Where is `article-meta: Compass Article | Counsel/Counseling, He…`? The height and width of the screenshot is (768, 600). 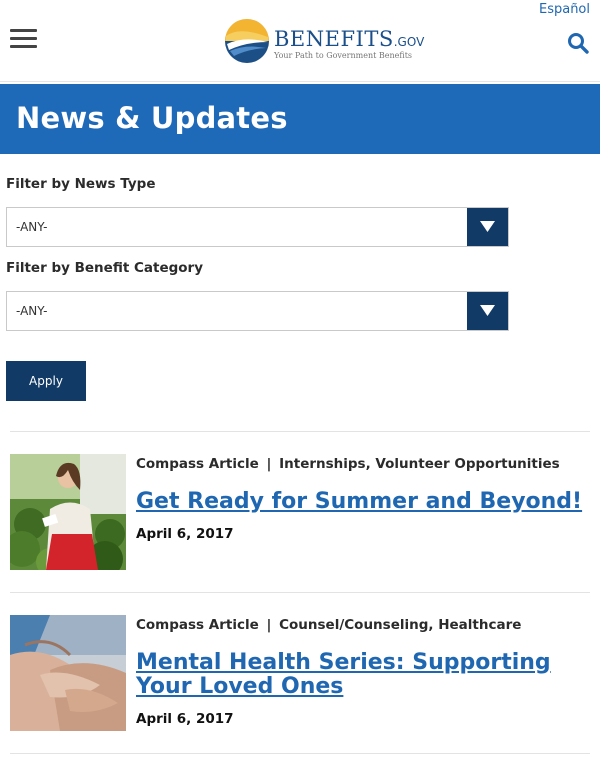
article-meta: Compass Article | Counsel/Counseling, He… is located at coordinates (328, 625).